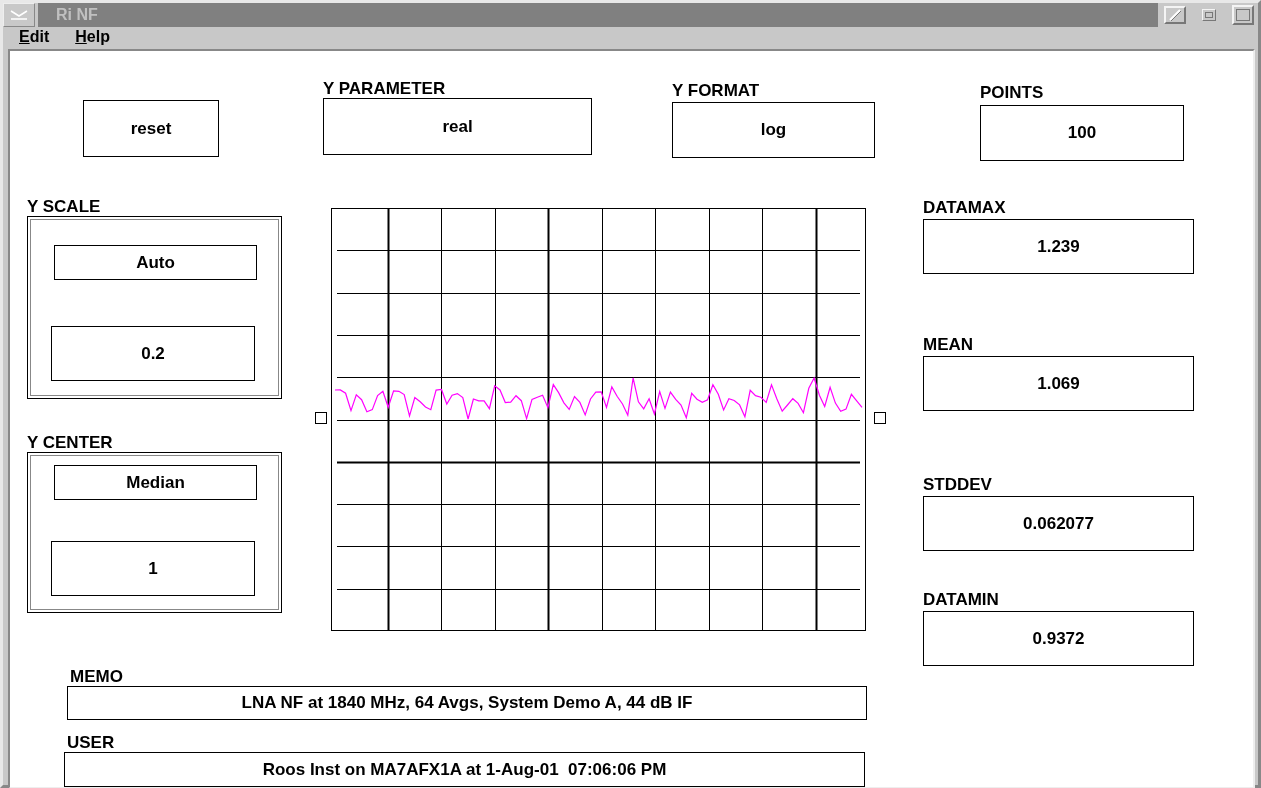 The image size is (1261, 788). I want to click on menu-item: Help, so click(92, 37).